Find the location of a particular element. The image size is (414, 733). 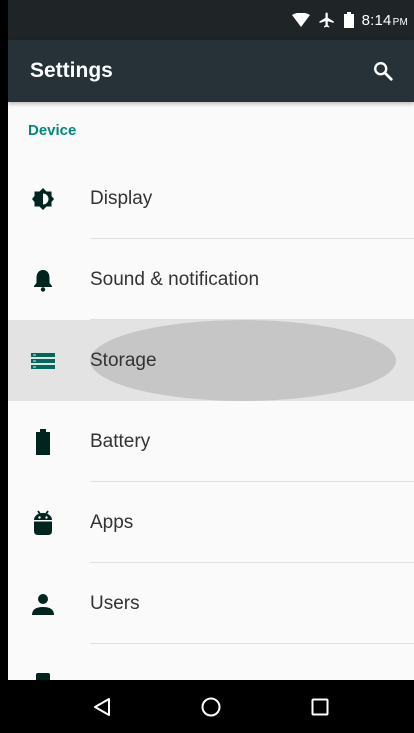

recents-icon is located at coordinates (320, 706).